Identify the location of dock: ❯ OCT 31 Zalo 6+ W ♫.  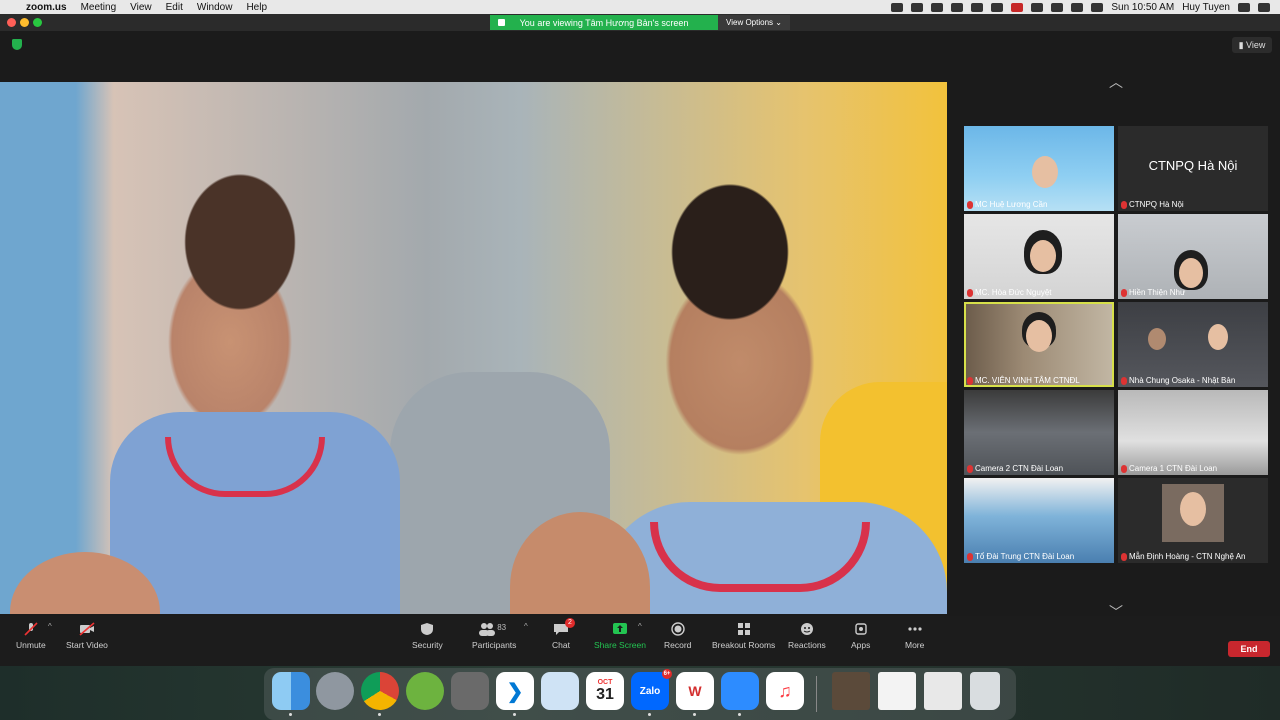
(640, 694).